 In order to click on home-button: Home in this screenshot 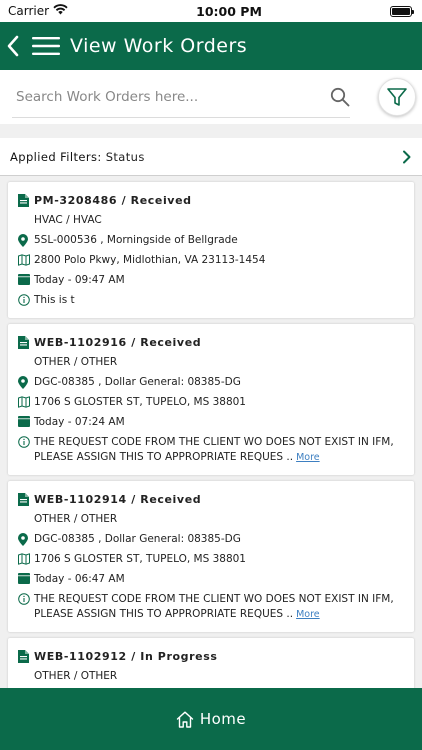, I will do `click(211, 719)`.